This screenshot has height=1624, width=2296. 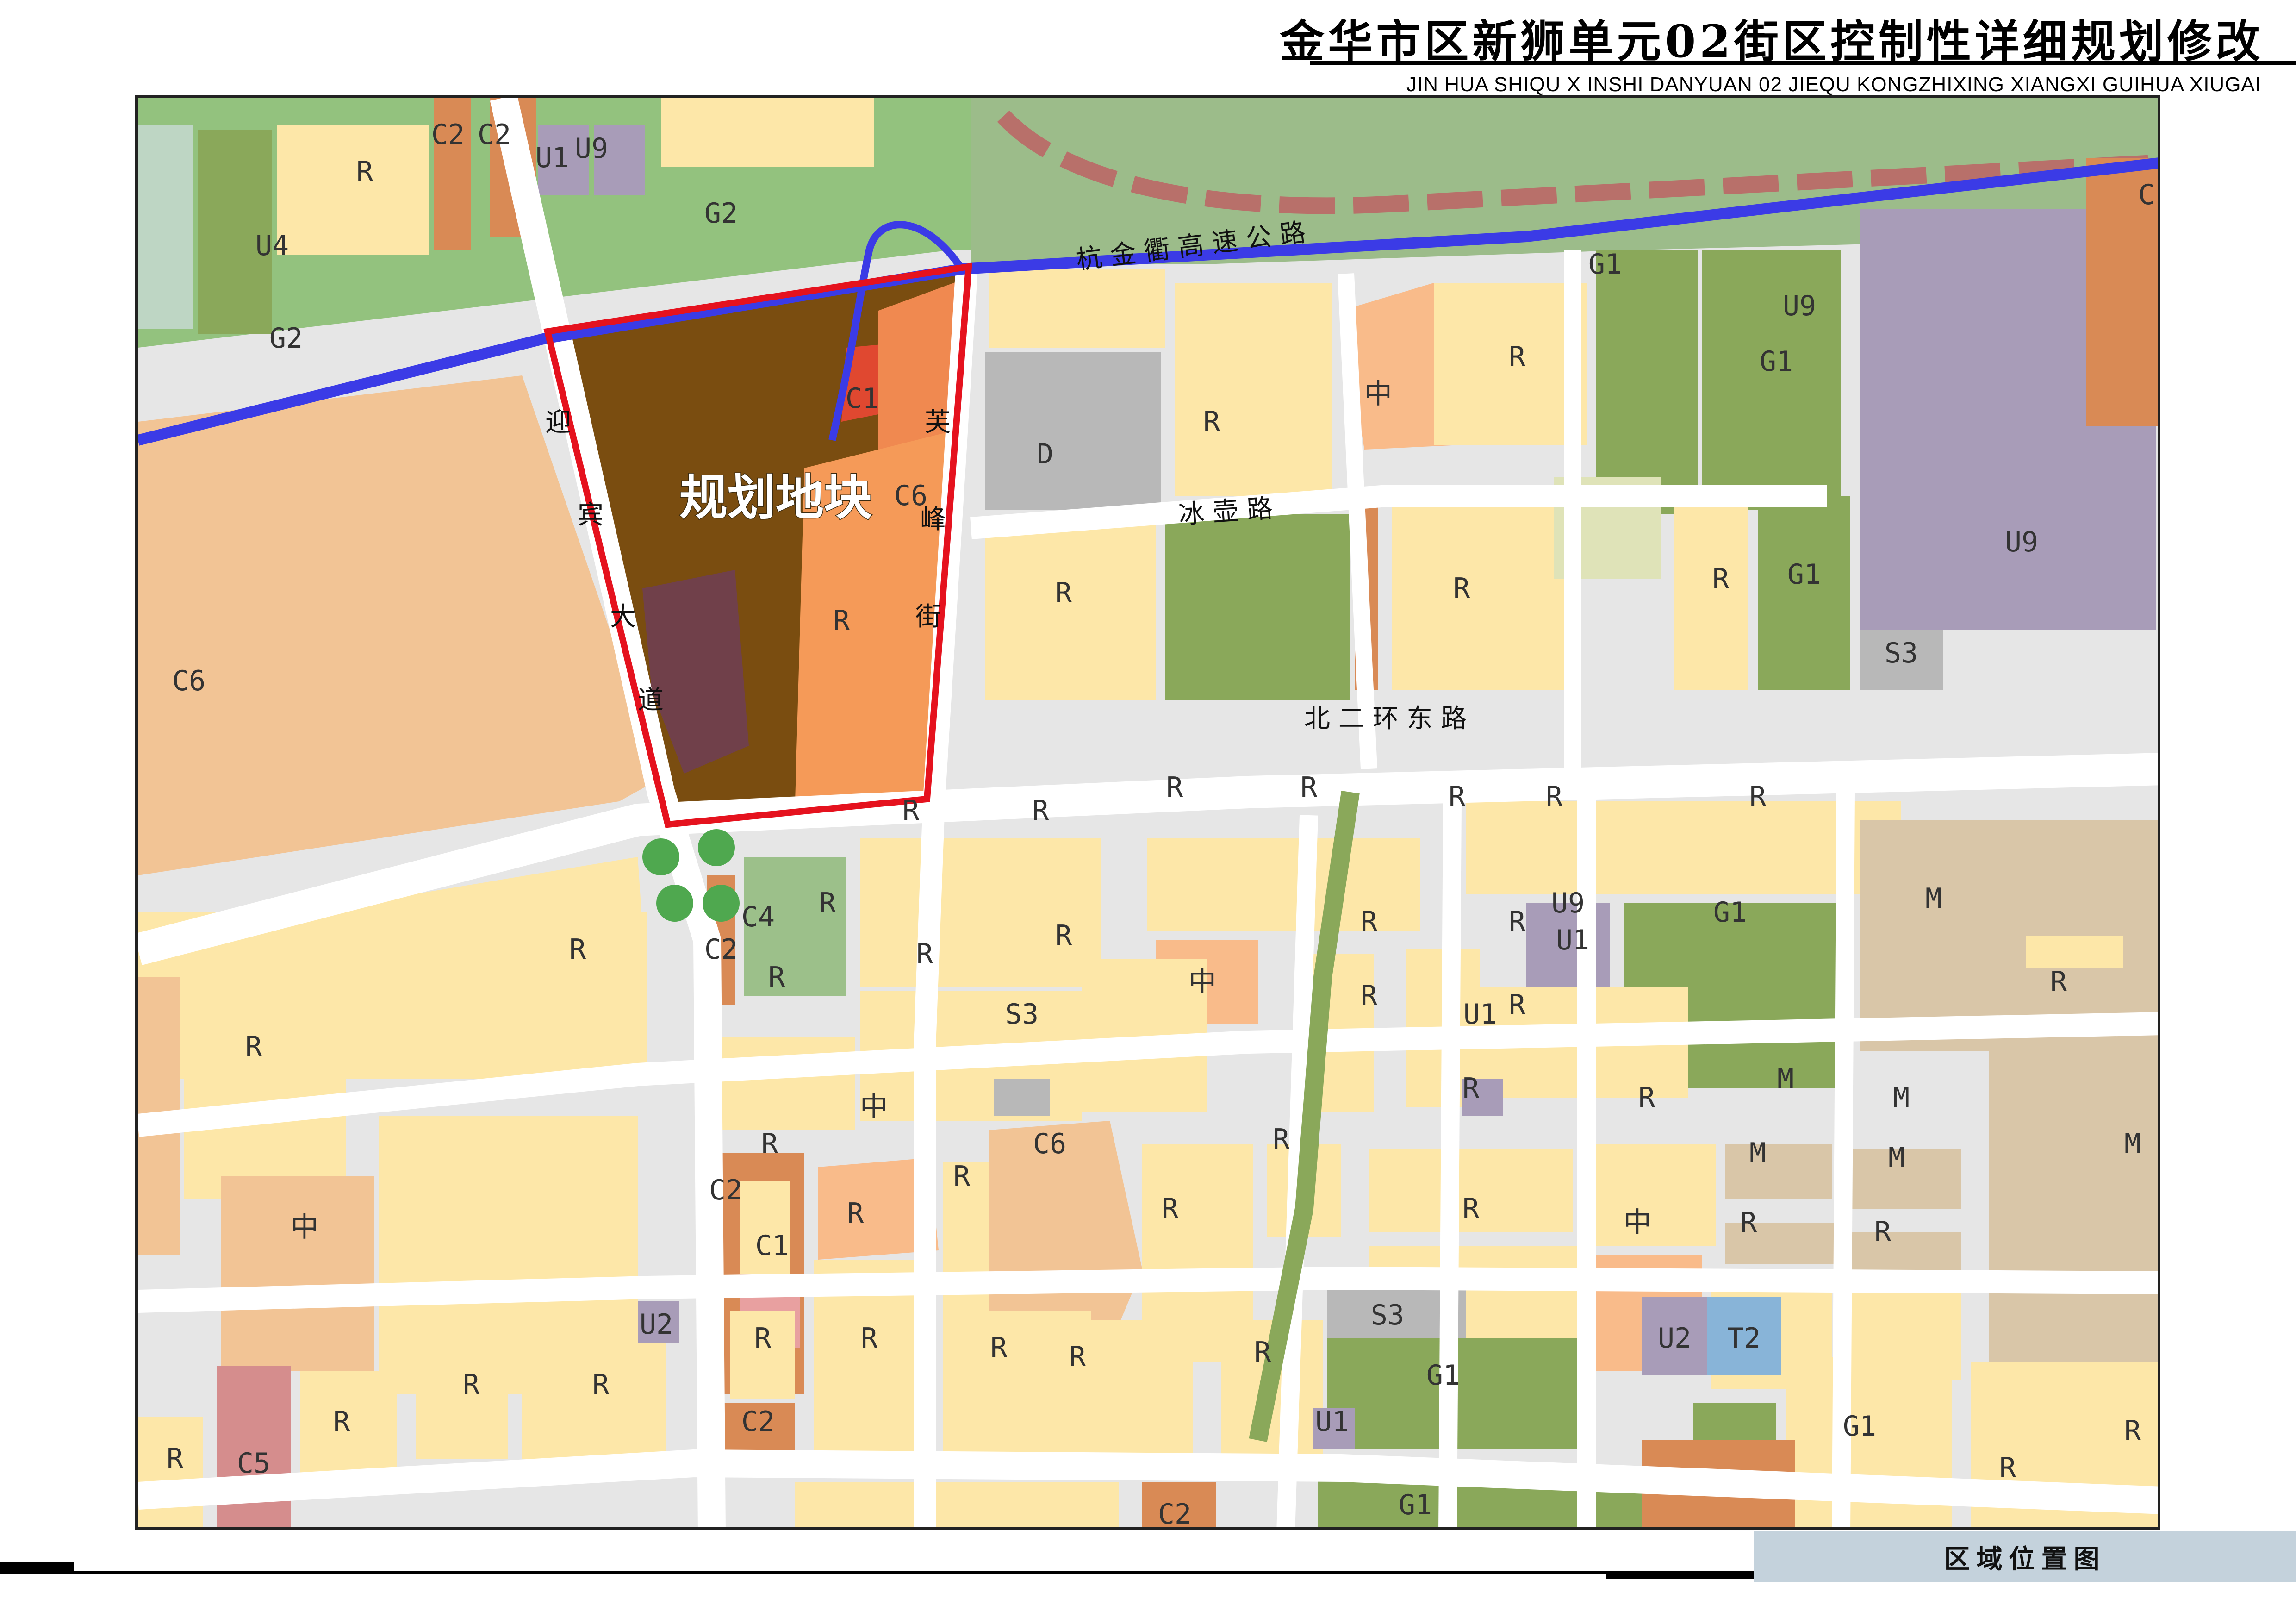 I want to click on footer-rule-right, so click(x=1682, y=1575).